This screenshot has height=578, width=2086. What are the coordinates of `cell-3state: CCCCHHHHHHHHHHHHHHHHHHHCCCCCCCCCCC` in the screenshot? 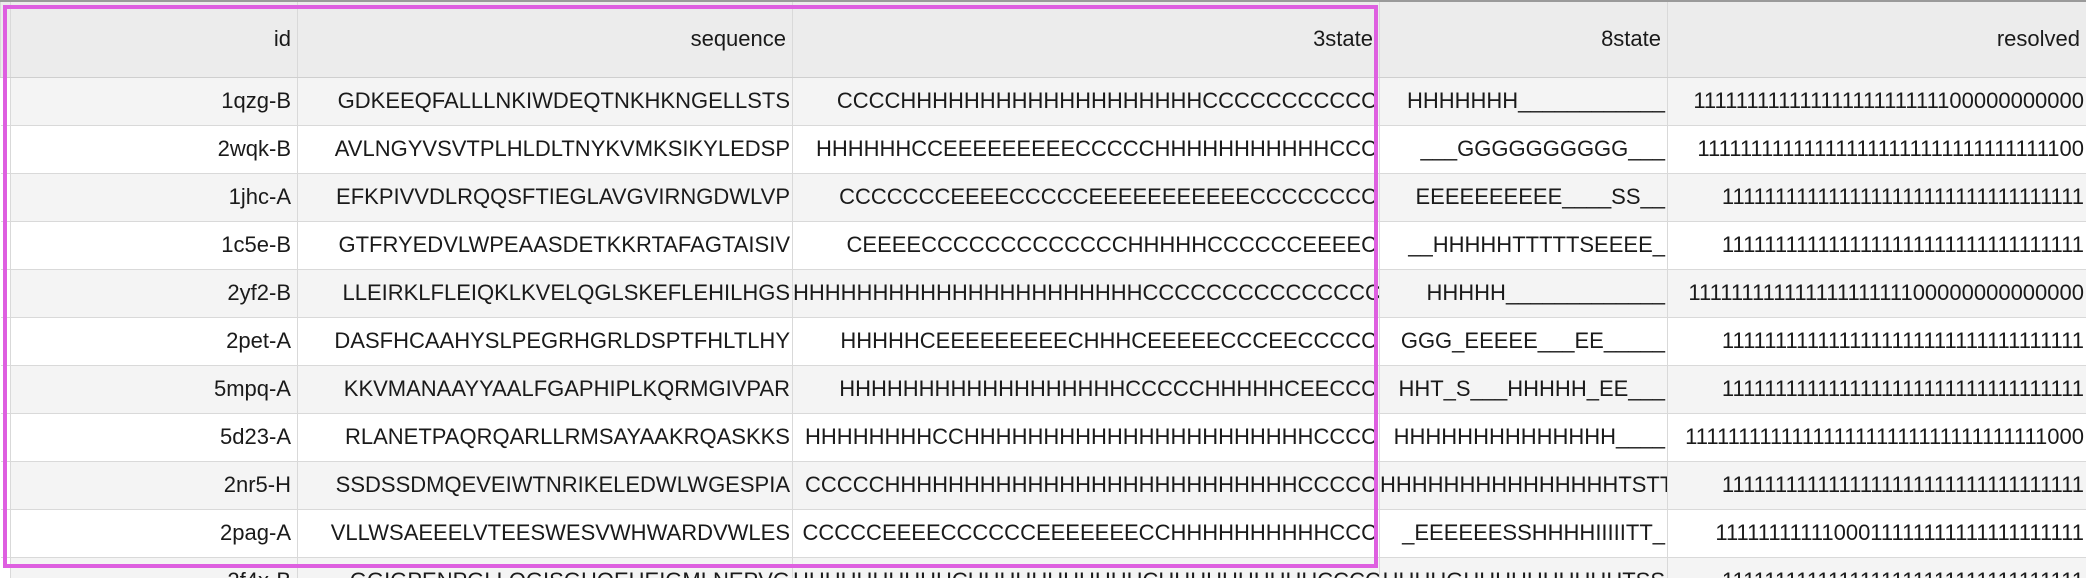 It's located at (1086, 101).